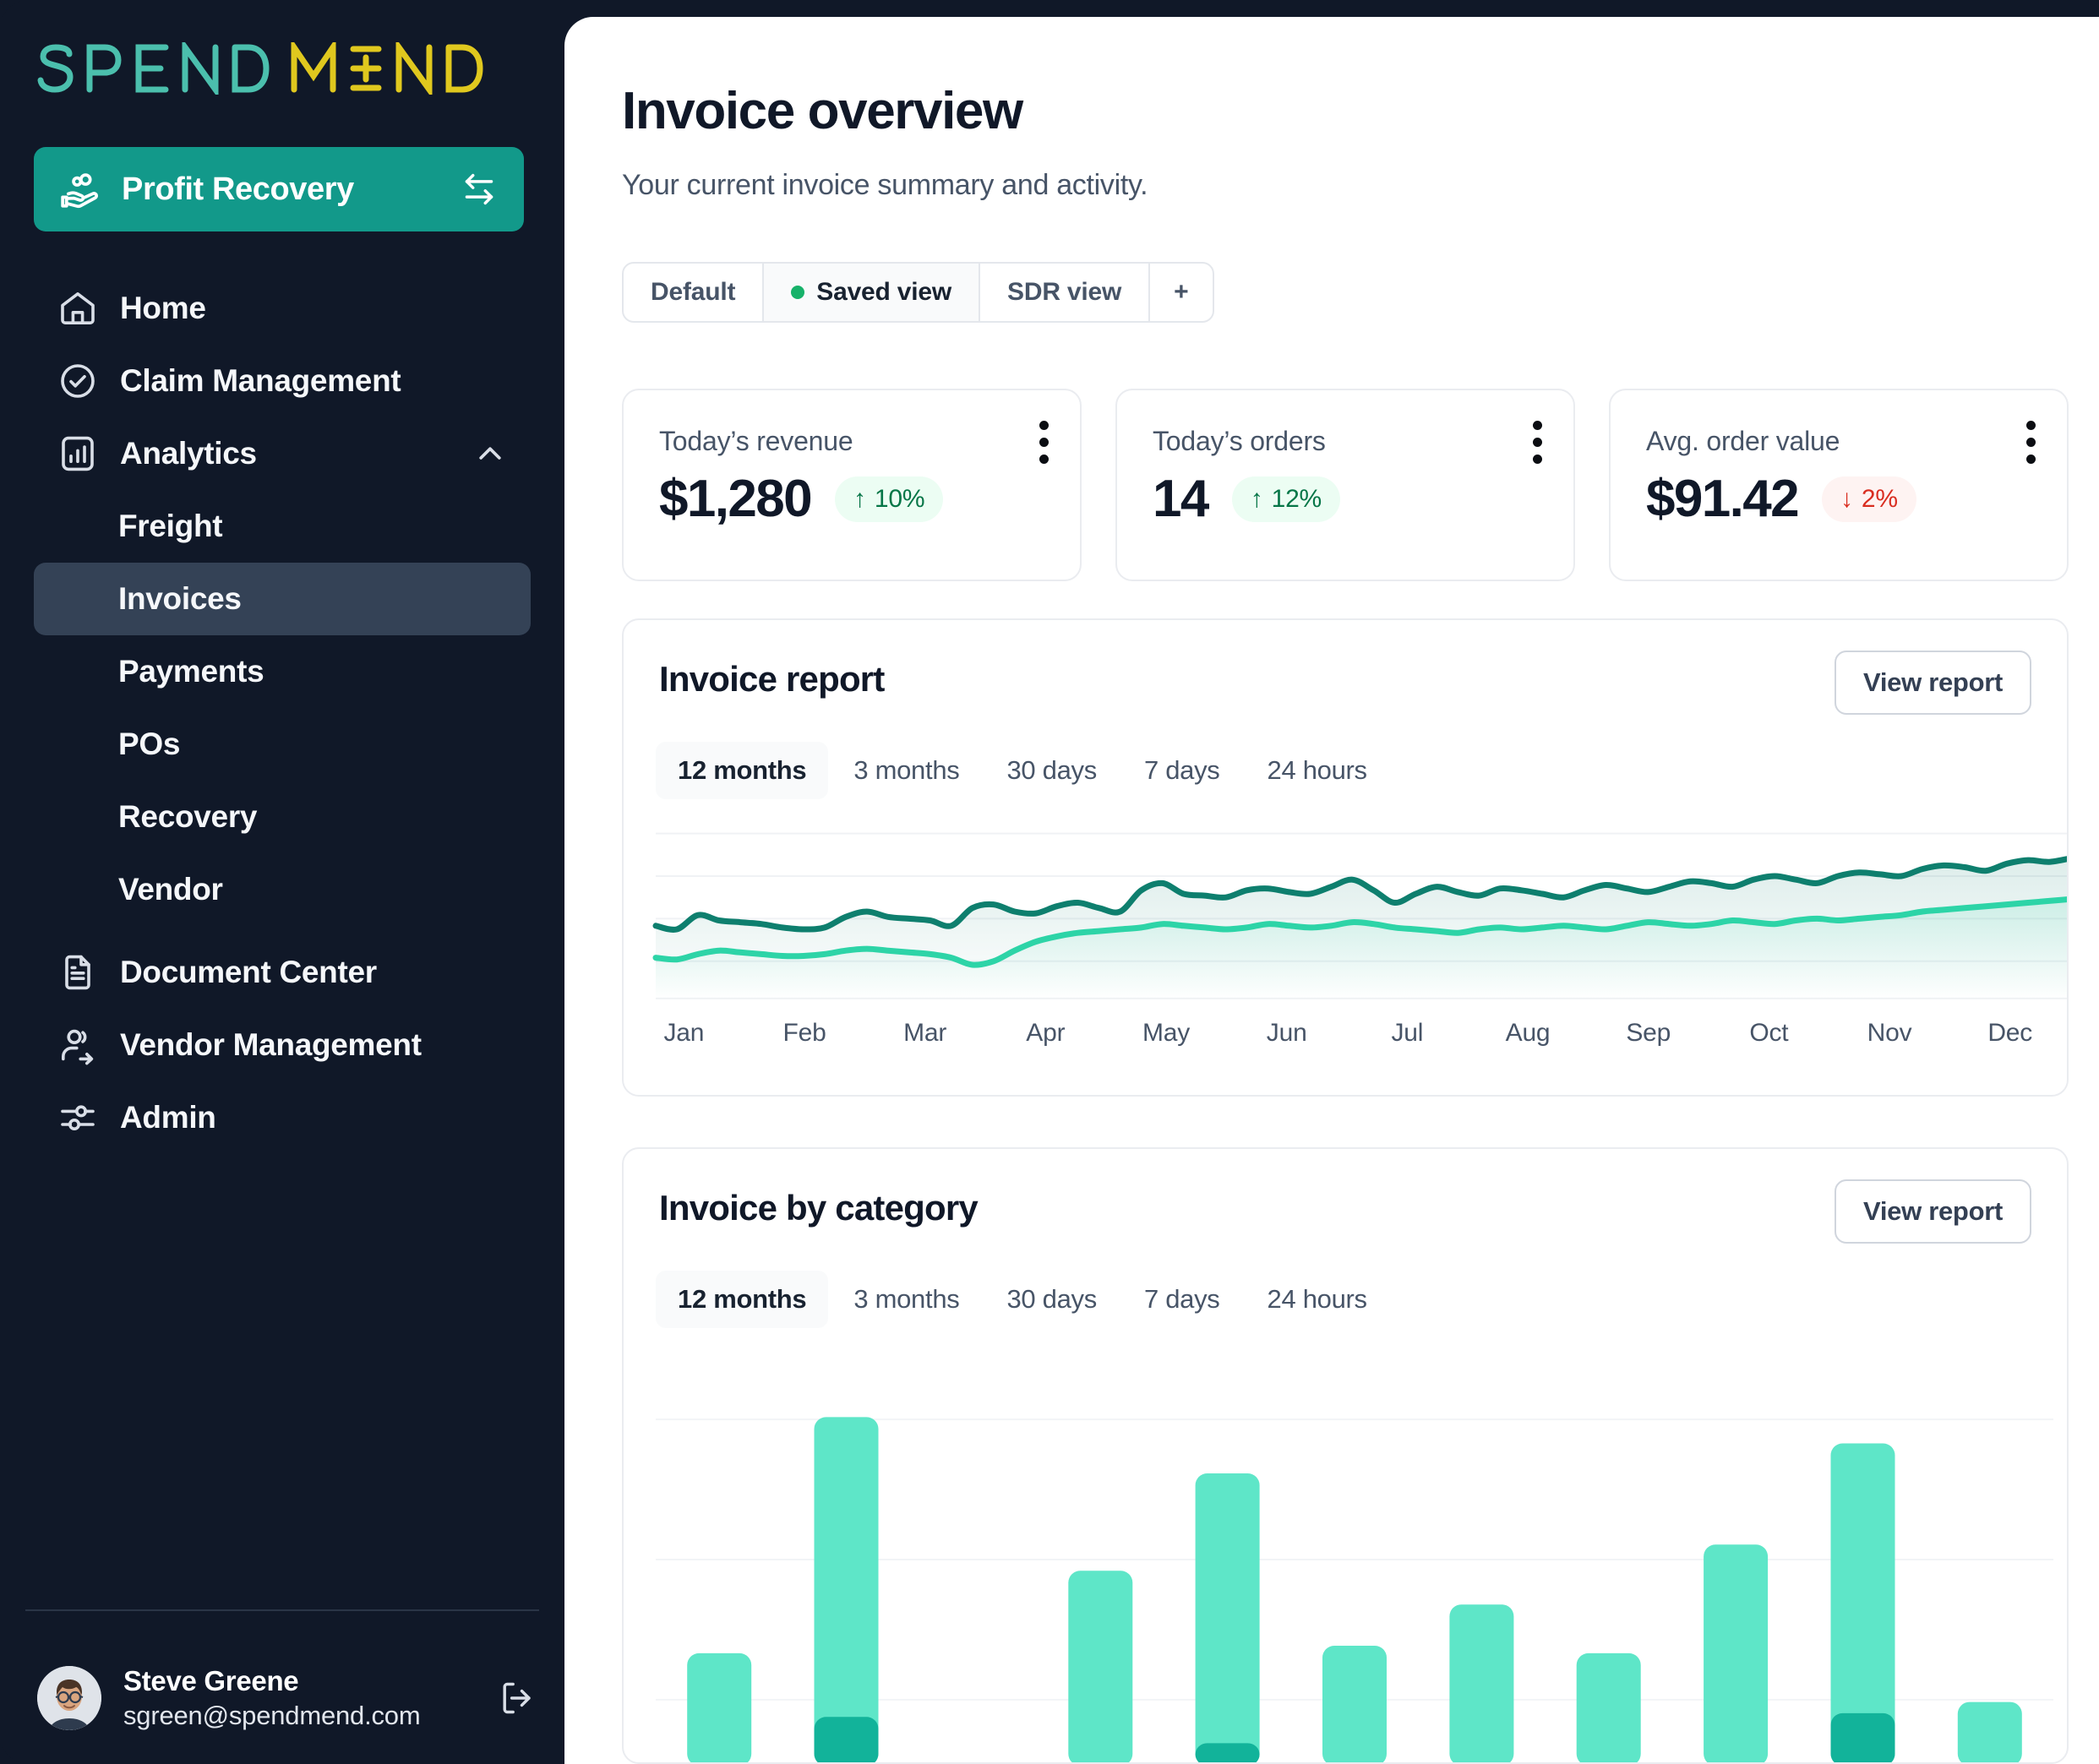 This screenshot has height=1764, width=2099. I want to click on add-view-button: +, so click(1181, 292).